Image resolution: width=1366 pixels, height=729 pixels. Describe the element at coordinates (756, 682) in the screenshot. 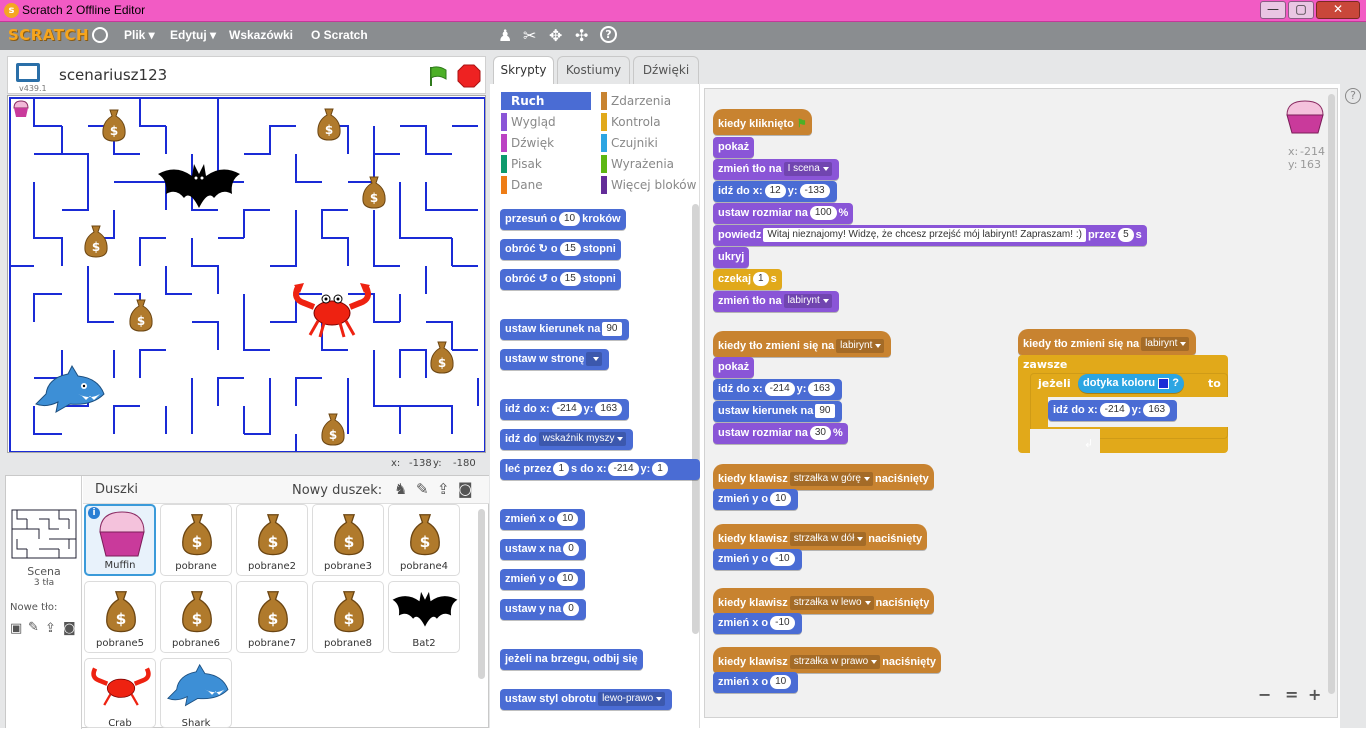

I see `script-block-change-x-right: zmień x o 10` at that location.